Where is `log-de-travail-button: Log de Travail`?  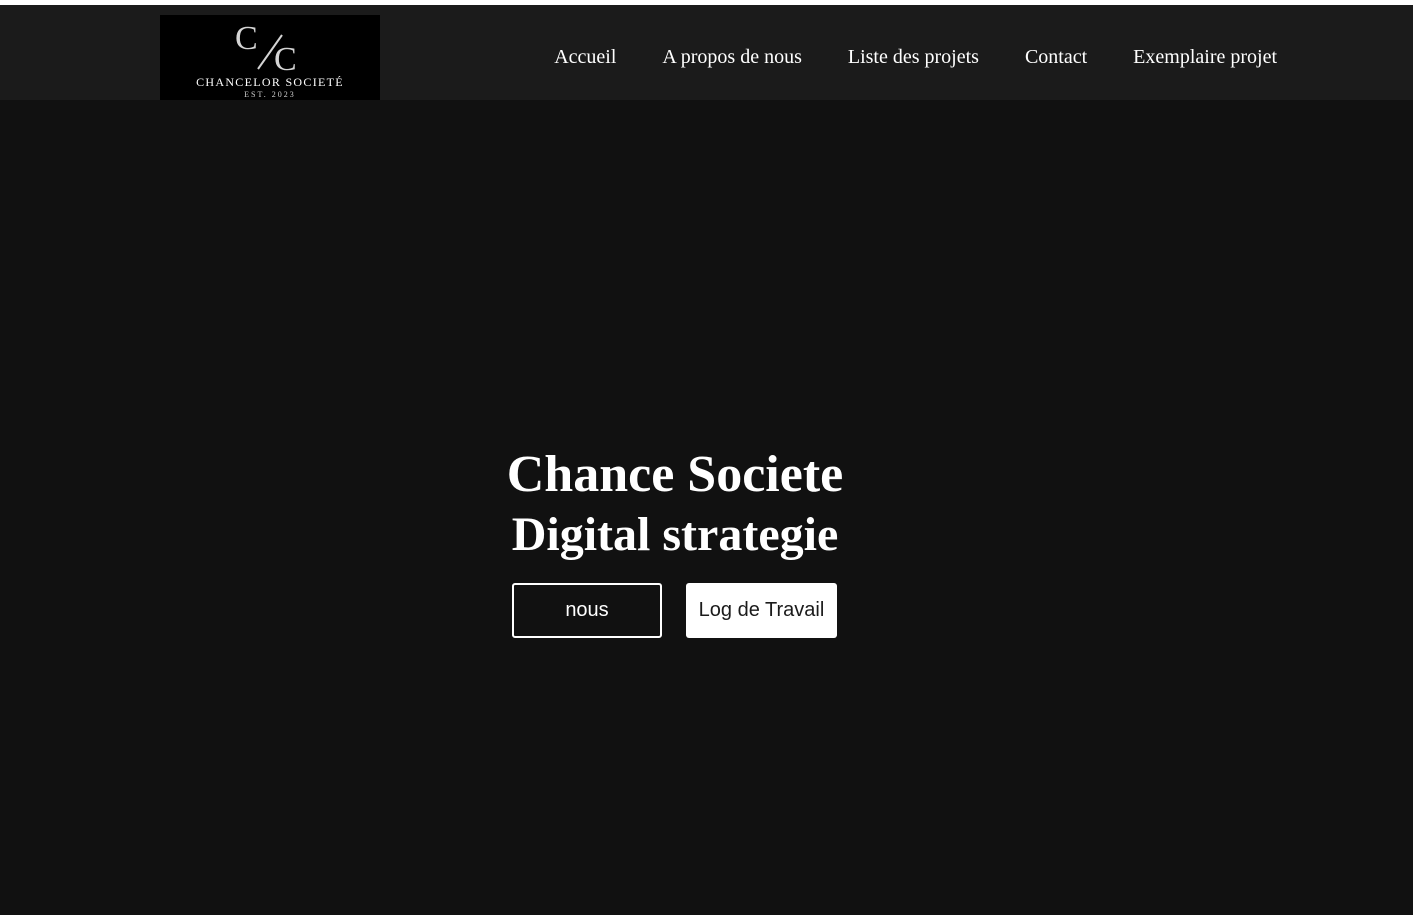
log-de-travail-button: Log de Travail is located at coordinates (761, 610).